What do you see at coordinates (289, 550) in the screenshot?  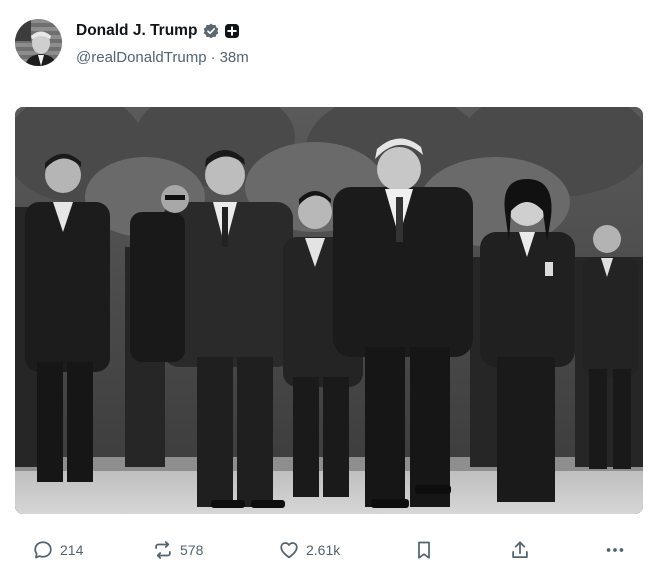 I see `heart-icon` at bounding box center [289, 550].